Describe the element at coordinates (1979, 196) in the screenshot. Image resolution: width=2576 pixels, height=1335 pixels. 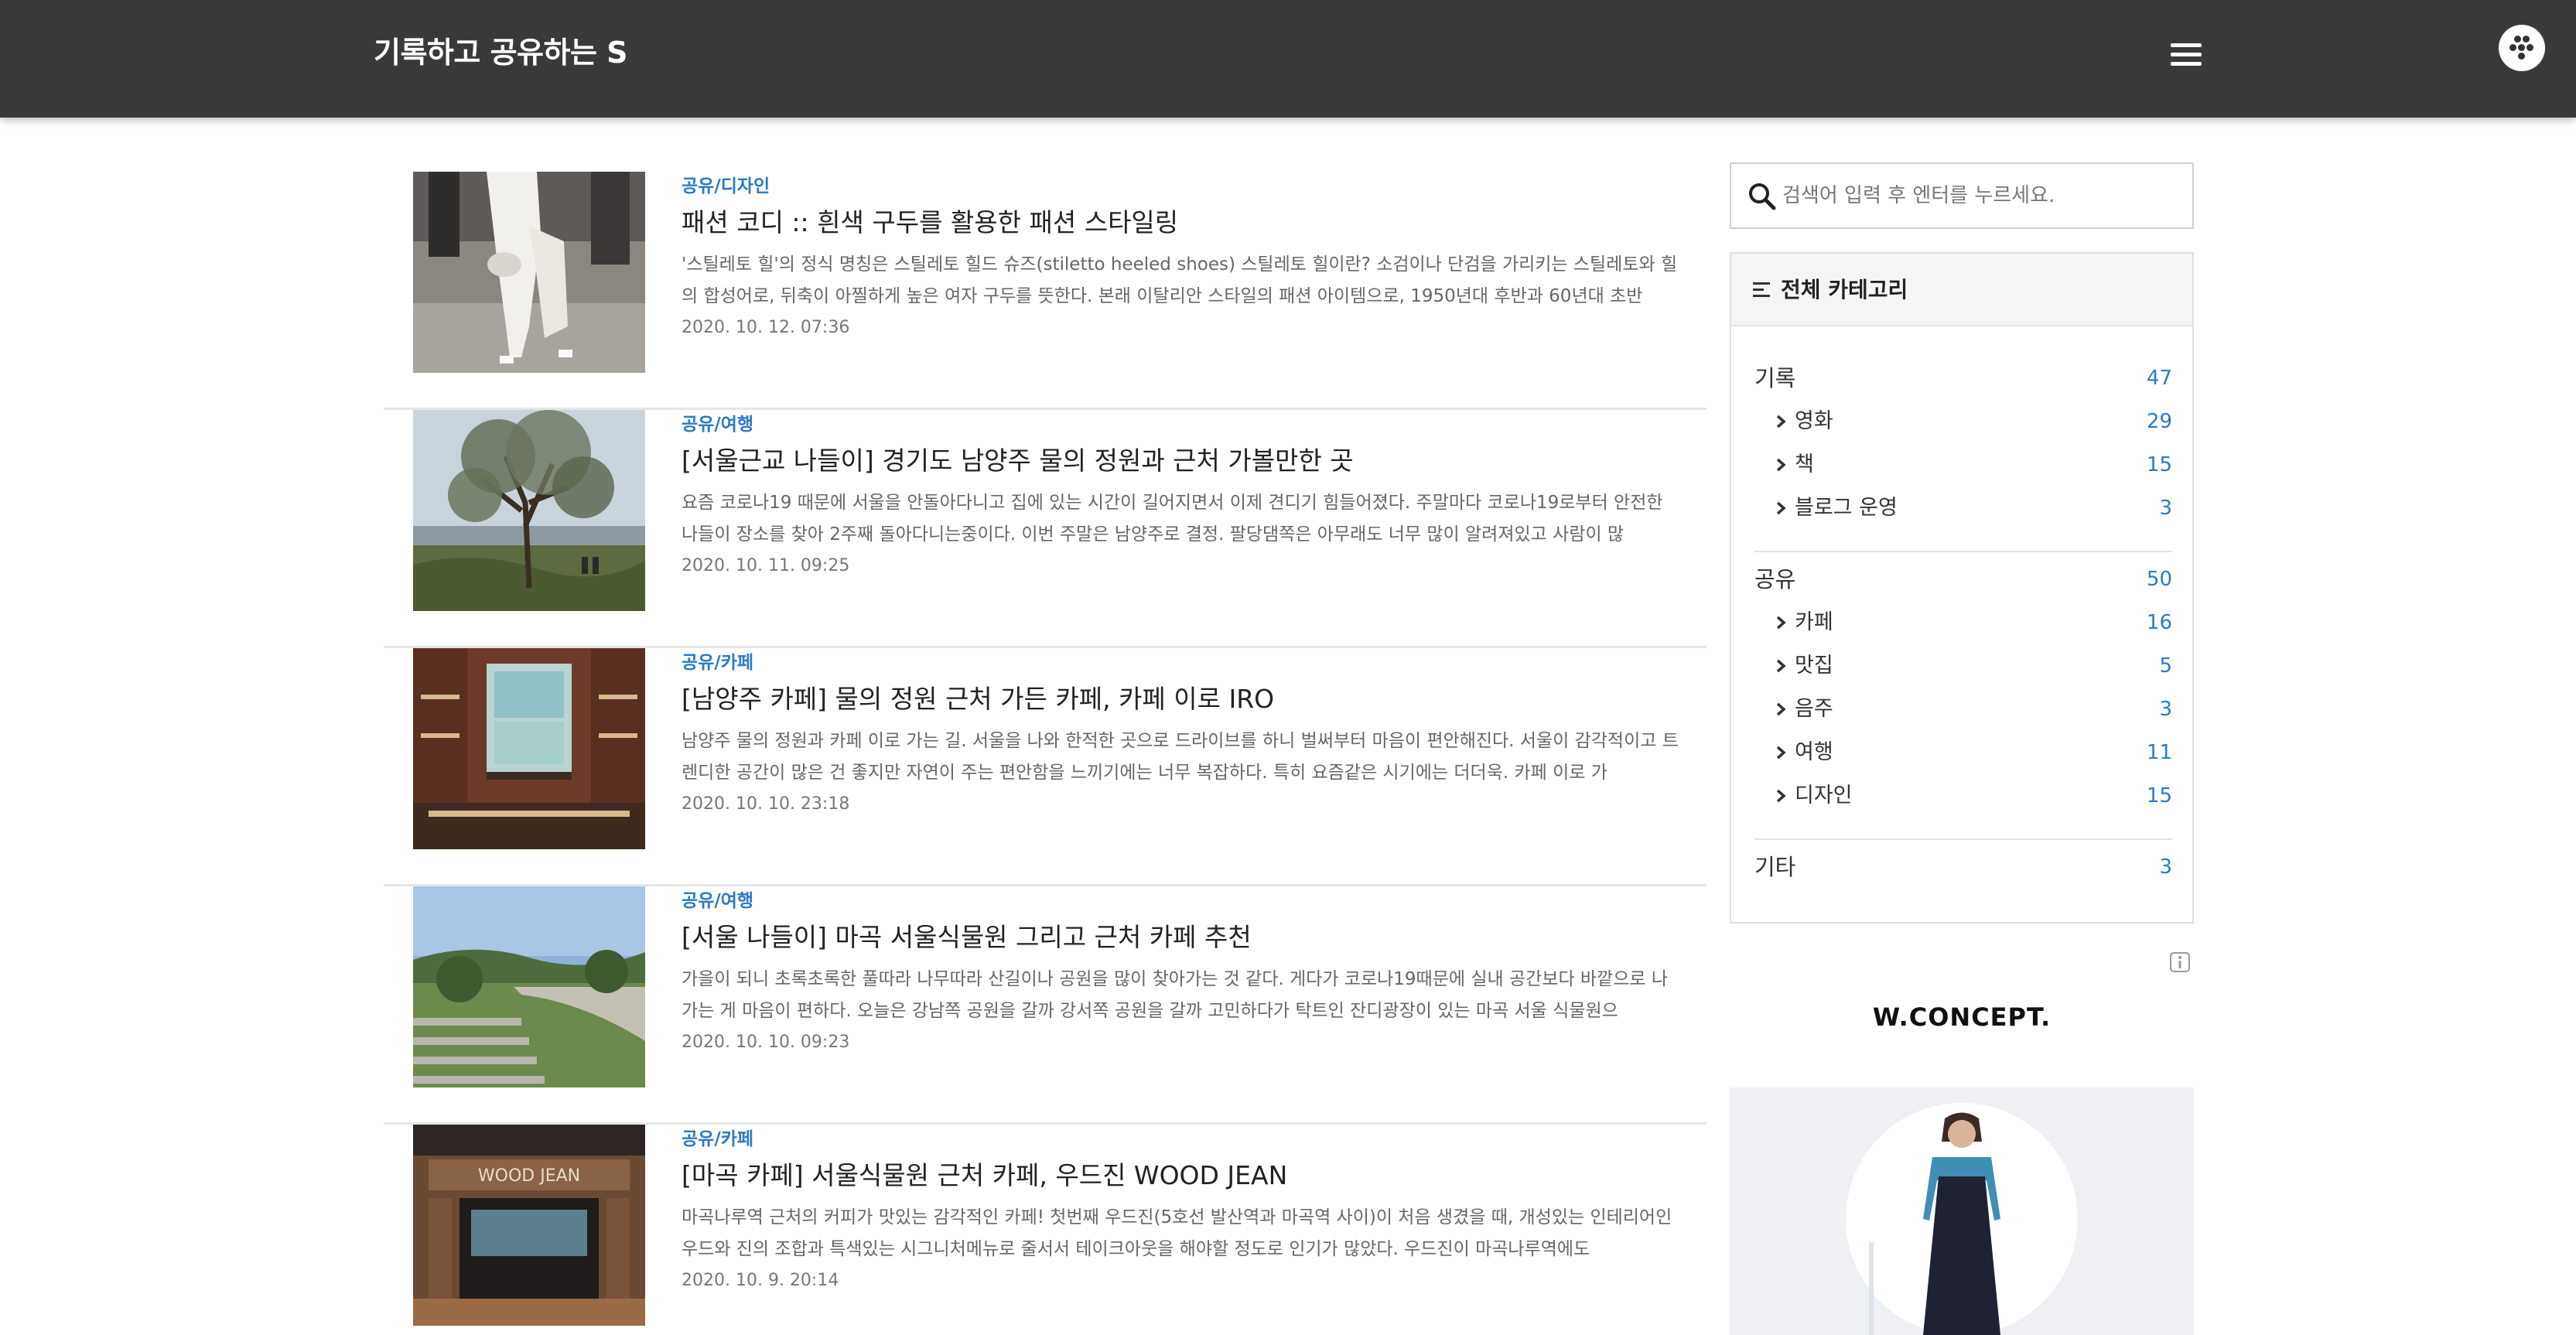
I see `search-input` at that location.